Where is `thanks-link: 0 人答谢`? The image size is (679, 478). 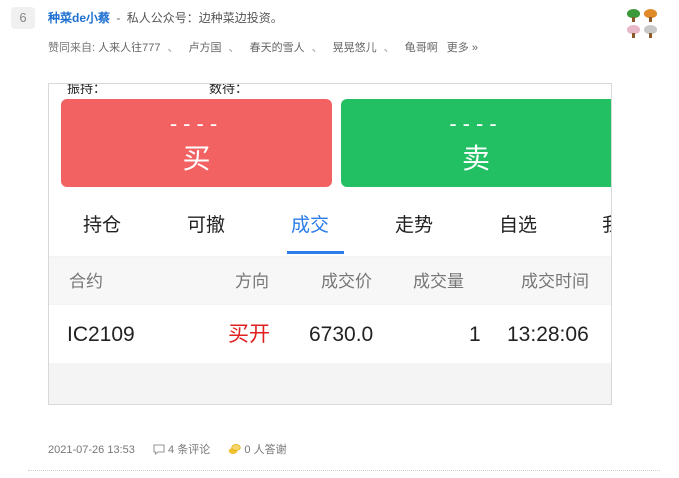 thanks-link: 0 人答谢 is located at coordinates (265, 450).